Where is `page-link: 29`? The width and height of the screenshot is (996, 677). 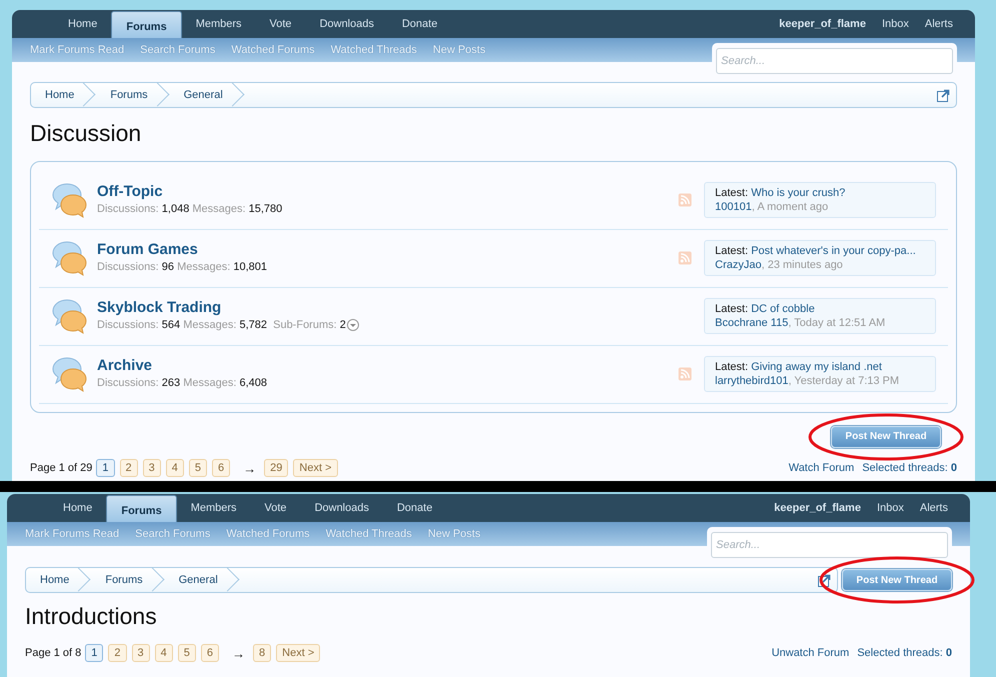
page-link: 29 is located at coordinates (276, 468).